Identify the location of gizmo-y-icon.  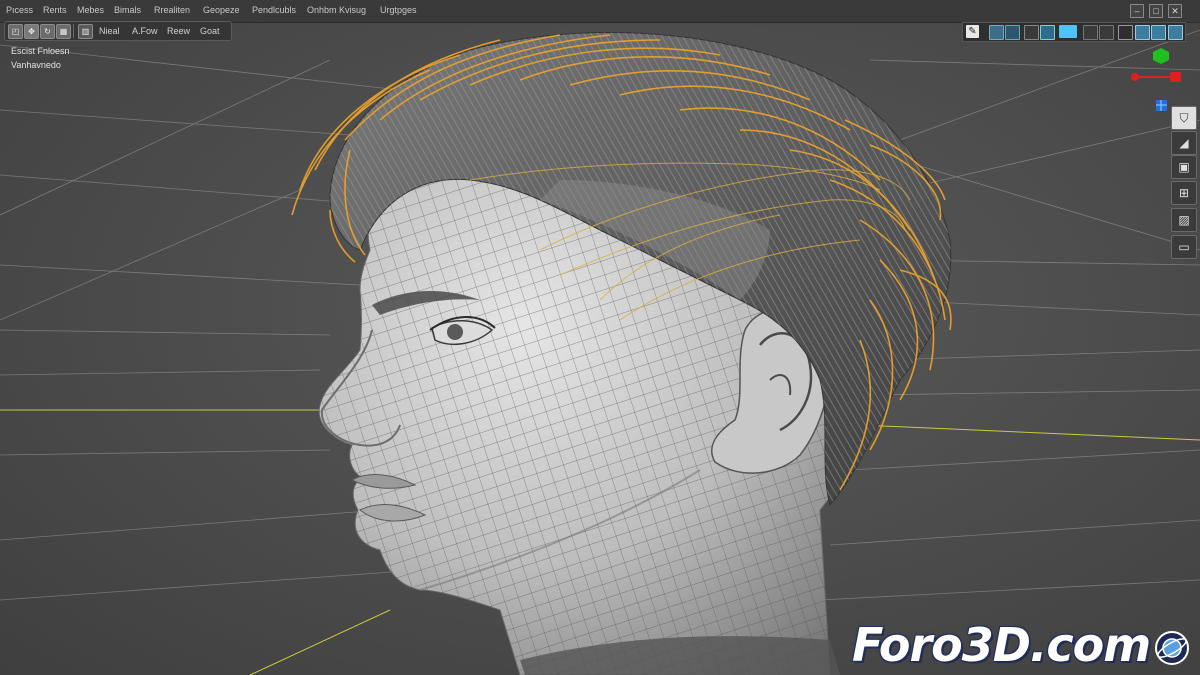
(1161, 56).